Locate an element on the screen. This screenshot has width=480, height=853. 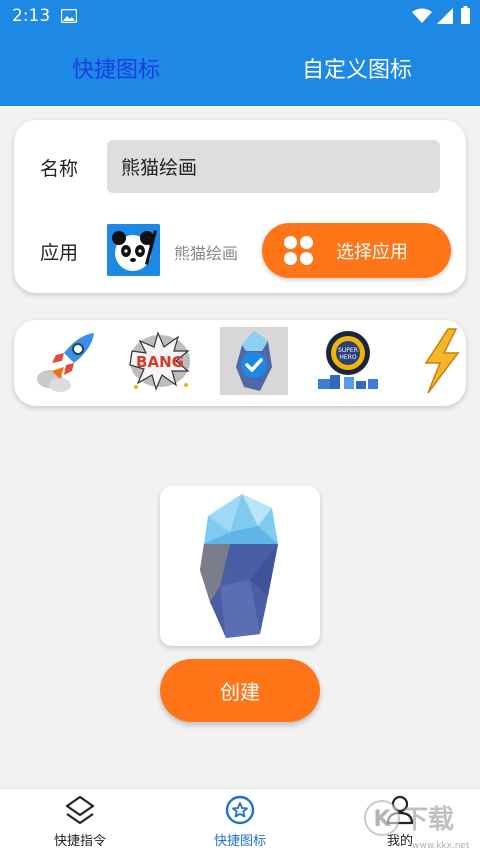
name-label: 名称 is located at coordinates (59, 169).